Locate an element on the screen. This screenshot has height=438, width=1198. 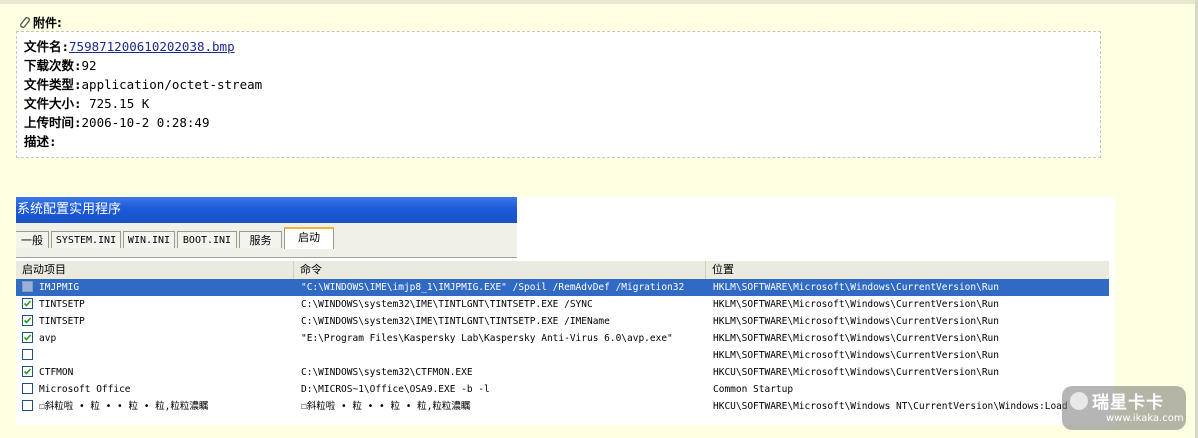
window-title-bar: 系统配置实用程序 is located at coordinates (266, 210).